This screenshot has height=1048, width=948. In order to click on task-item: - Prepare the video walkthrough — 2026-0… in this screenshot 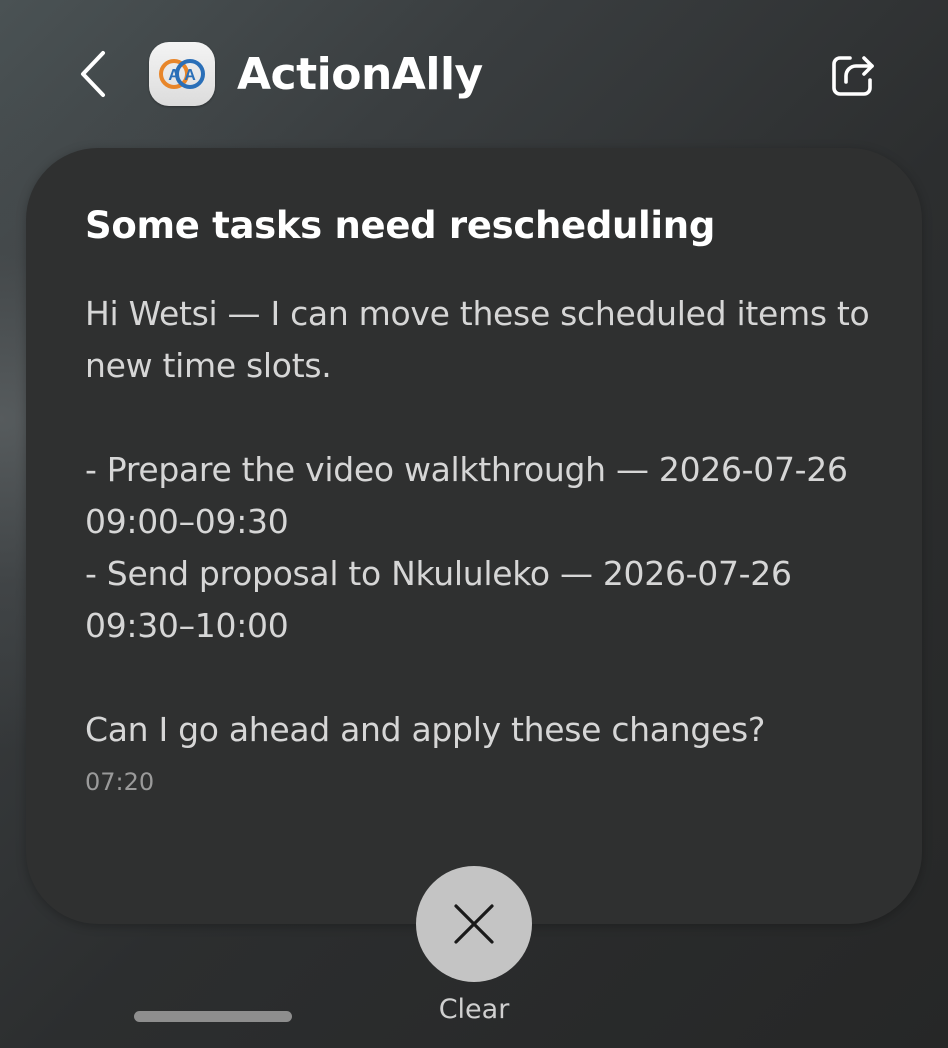, I will do `click(466, 495)`.